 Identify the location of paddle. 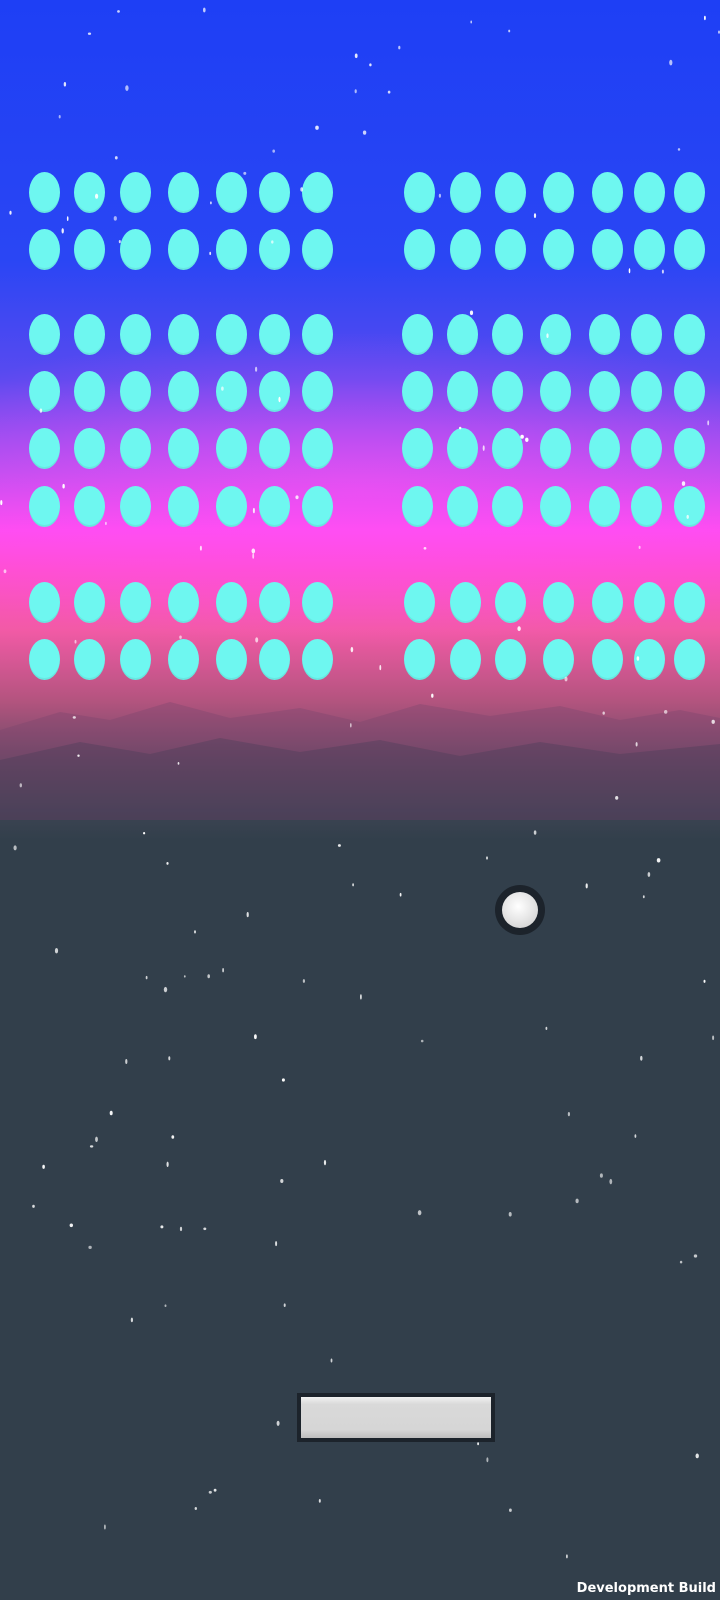
(396, 1417).